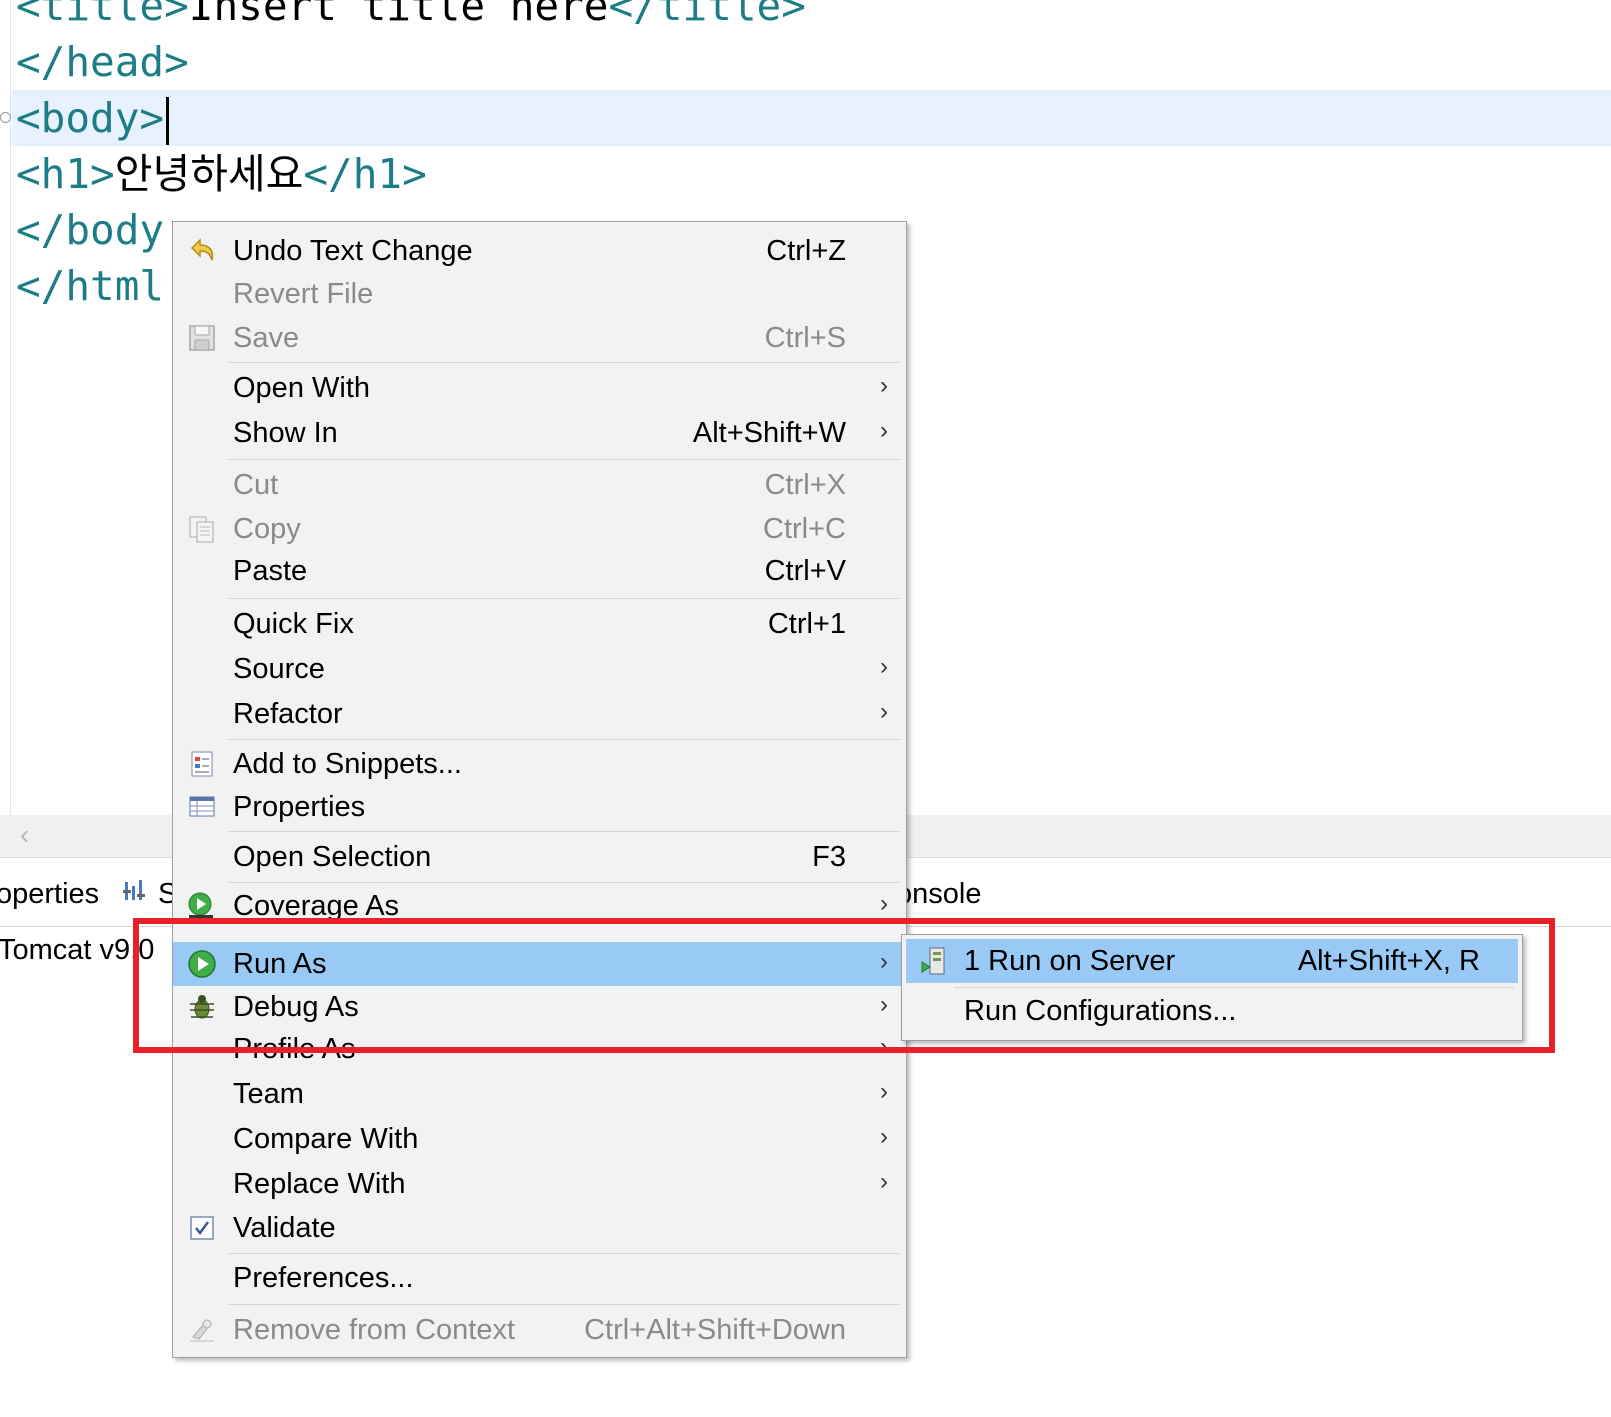 The image size is (1611, 1417). I want to click on submenu-label: 1 Run on Server, so click(1070, 961).